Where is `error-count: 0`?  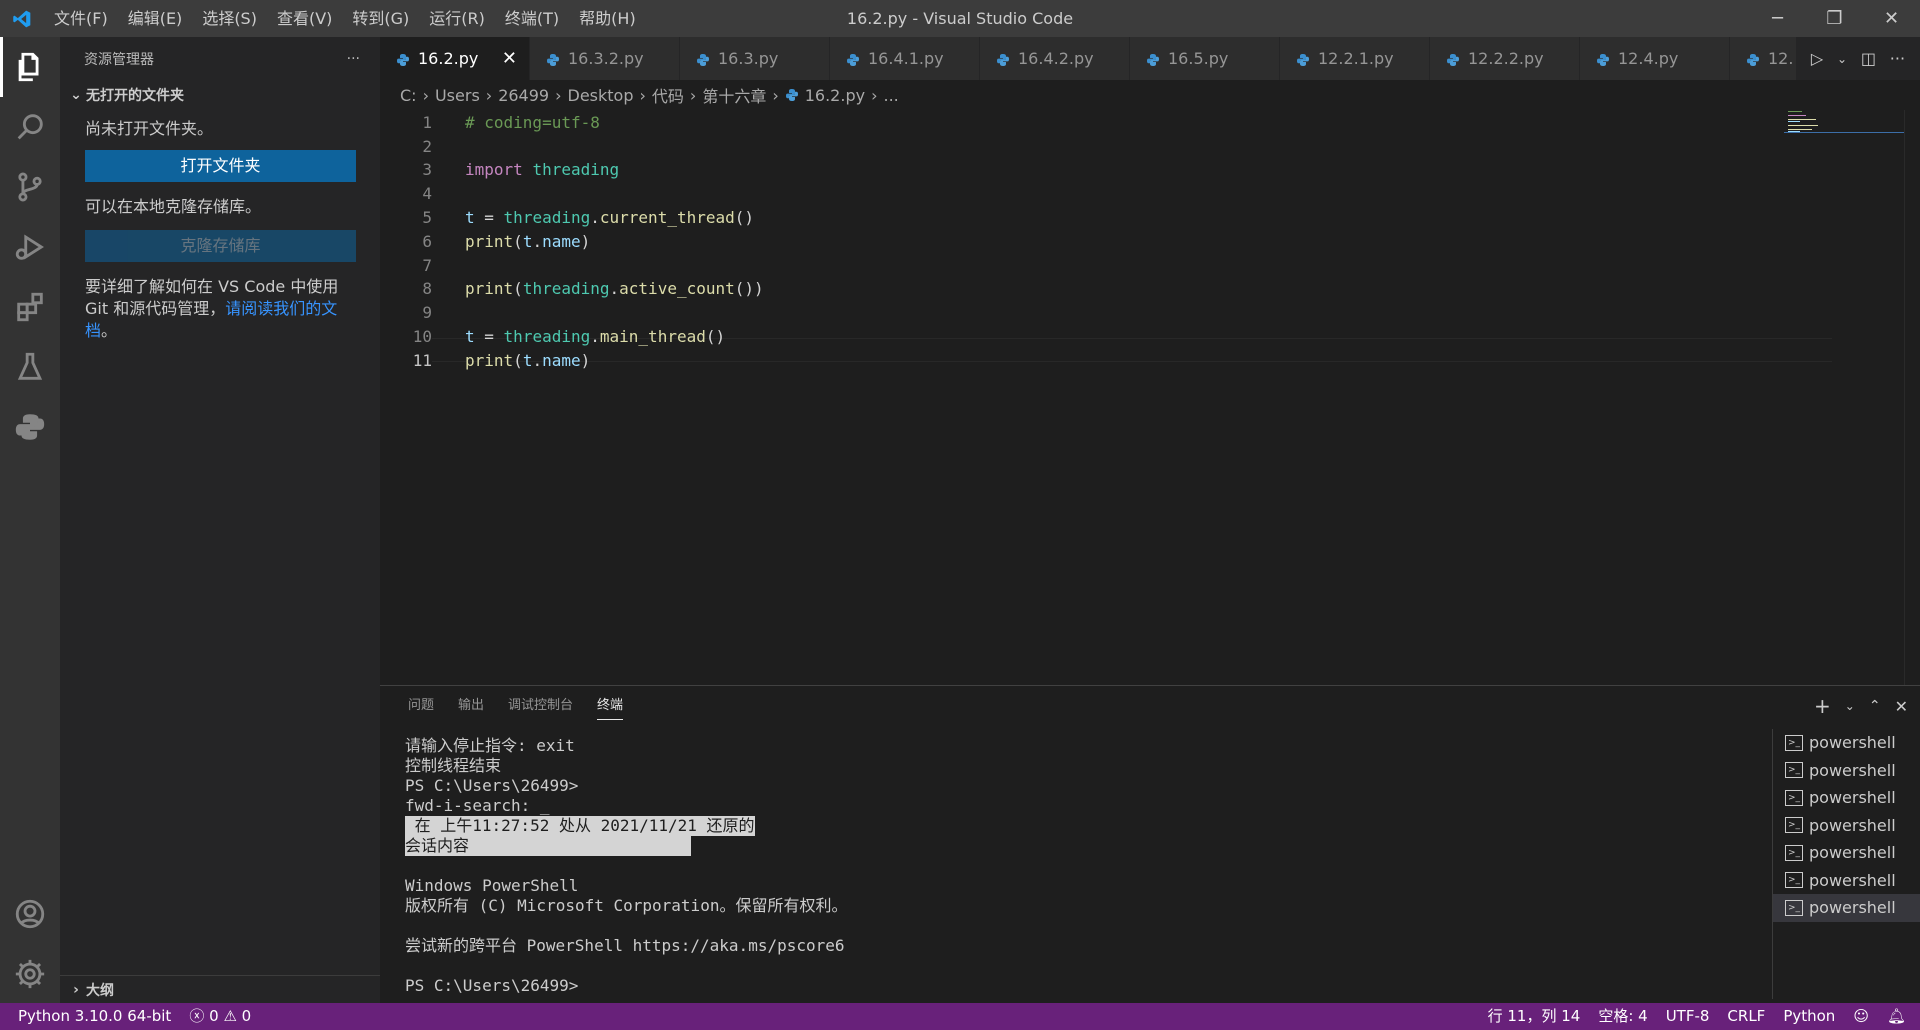 error-count: 0 is located at coordinates (214, 1016).